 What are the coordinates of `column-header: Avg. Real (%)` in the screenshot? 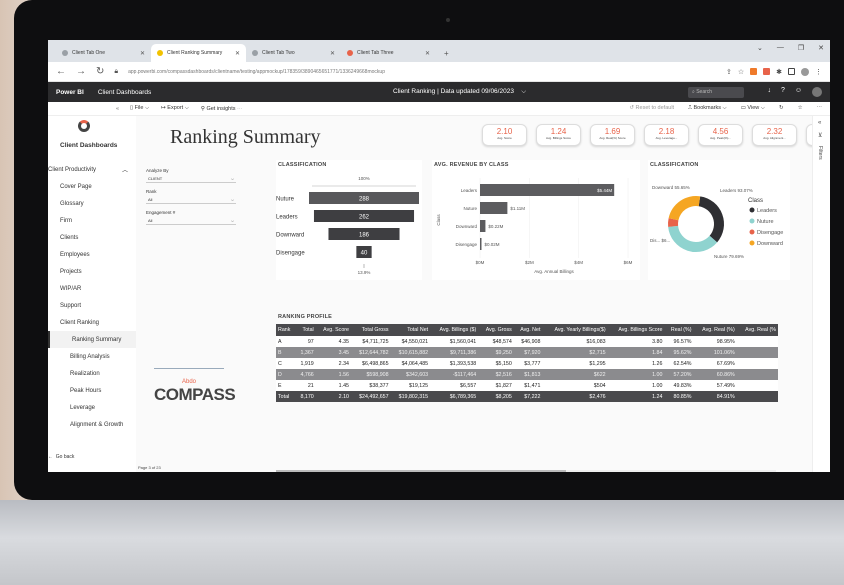 It's located at (715, 330).